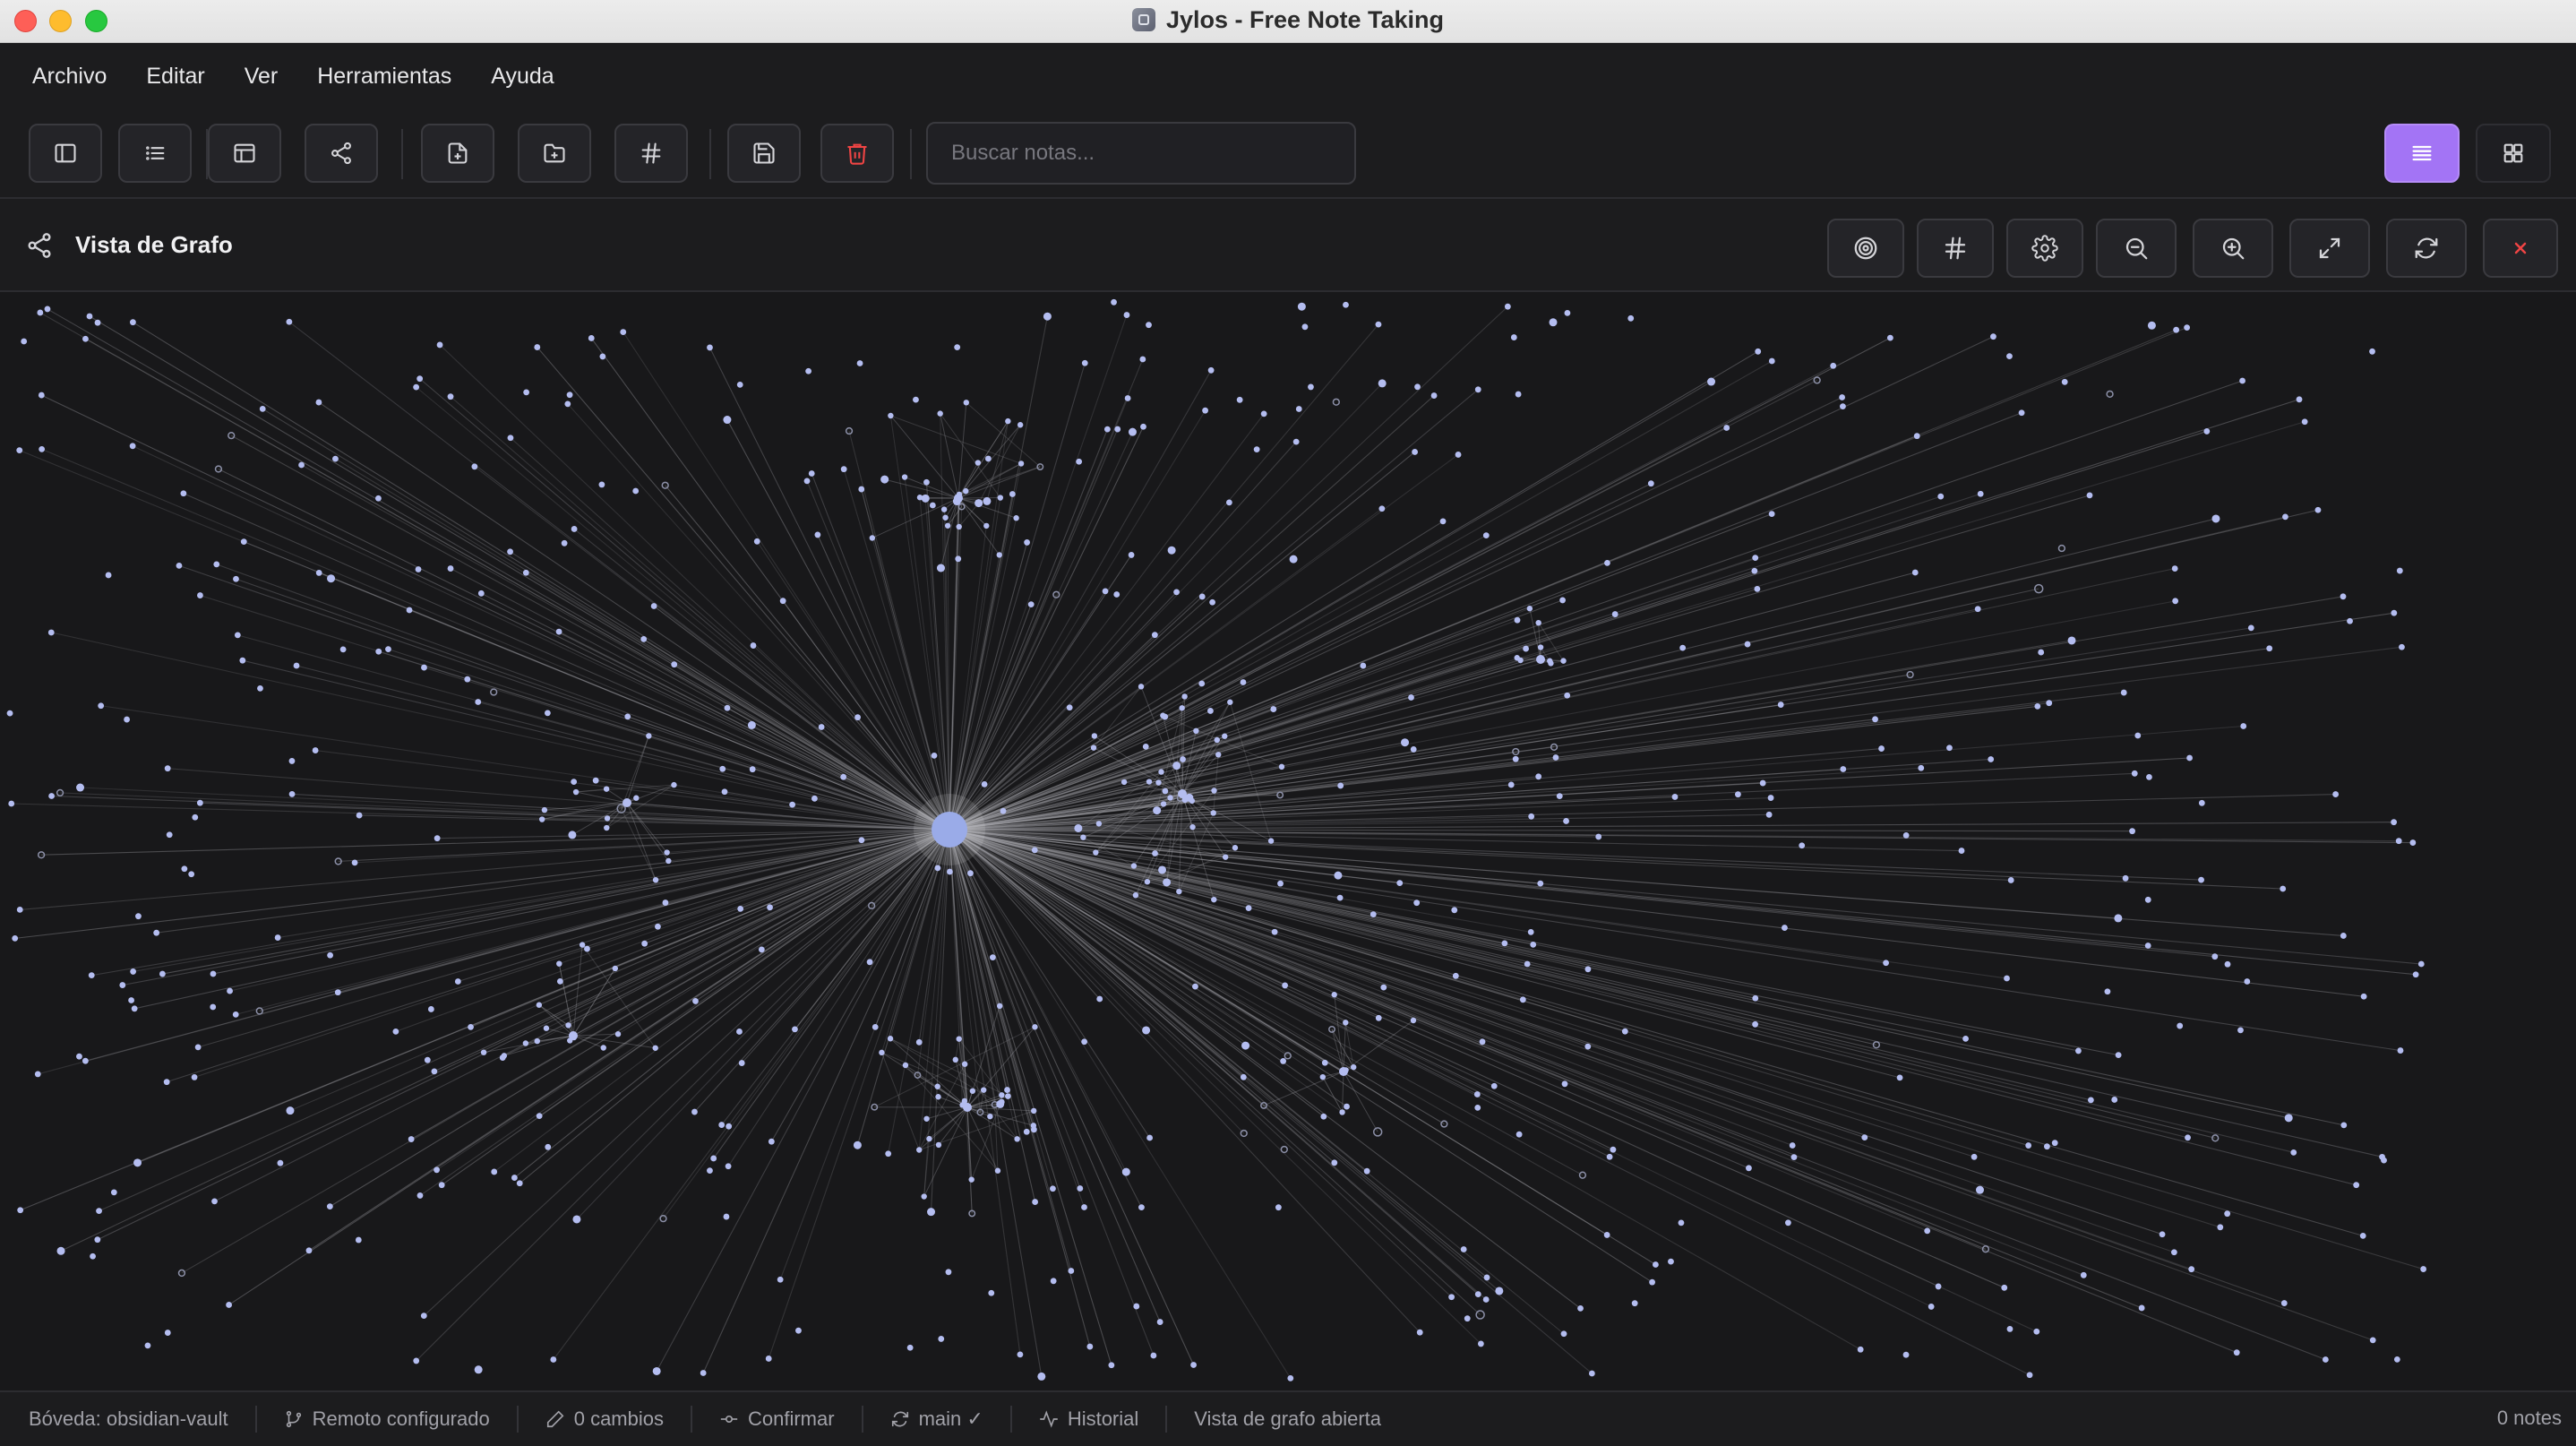 The height and width of the screenshot is (1446, 2576). I want to click on menu-editar: Editar, so click(175, 77).